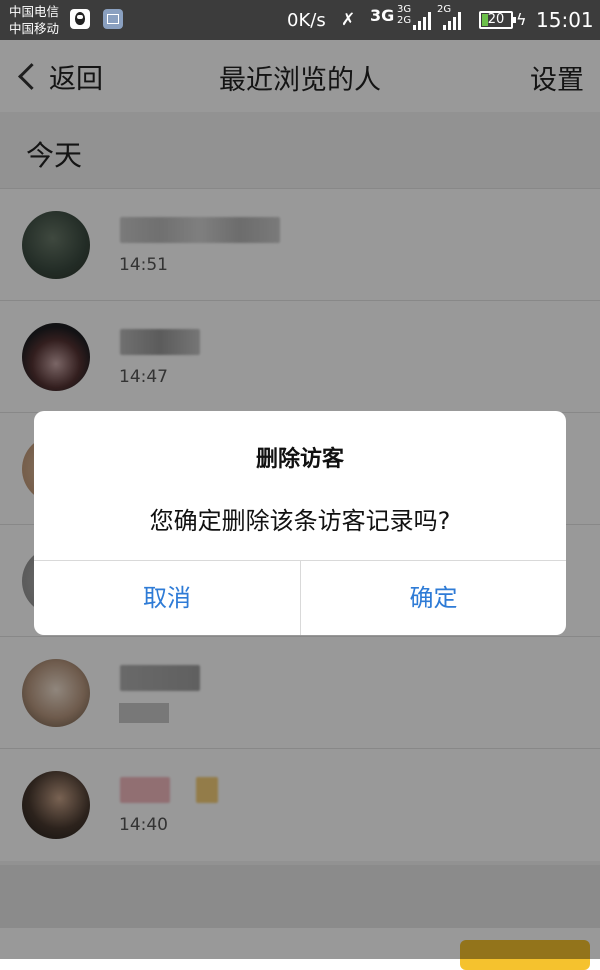 The height and width of the screenshot is (970, 600). Describe the element at coordinates (404, 20) in the screenshot. I see `network-small-2g: 2G` at that location.